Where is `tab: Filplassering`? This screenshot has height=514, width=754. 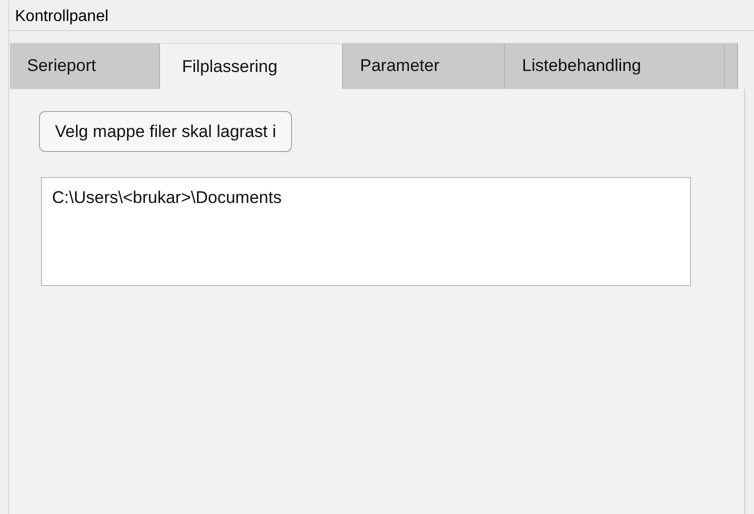
tab: Filplassering is located at coordinates (251, 66).